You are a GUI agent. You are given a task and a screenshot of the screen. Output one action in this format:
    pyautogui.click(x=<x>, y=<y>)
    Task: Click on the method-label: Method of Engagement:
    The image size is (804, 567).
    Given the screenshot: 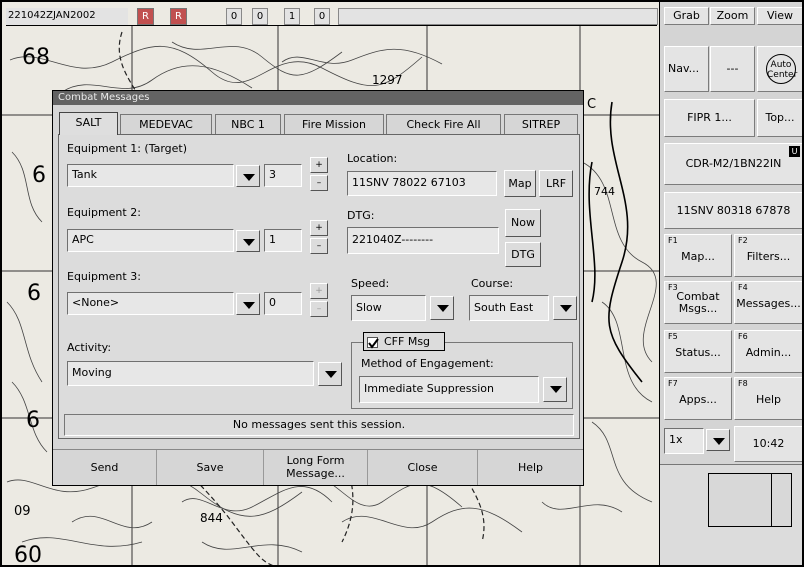 What is the action you would take?
    pyautogui.click(x=427, y=363)
    